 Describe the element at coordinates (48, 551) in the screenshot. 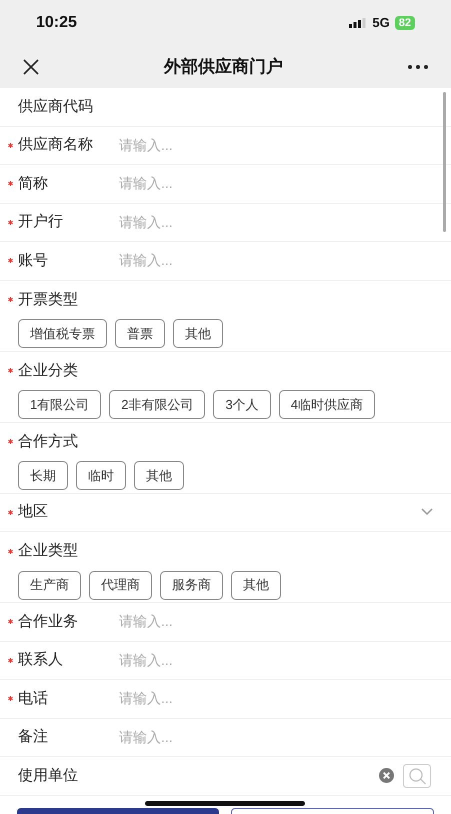

I see `field-label: 企业类型` at that location.